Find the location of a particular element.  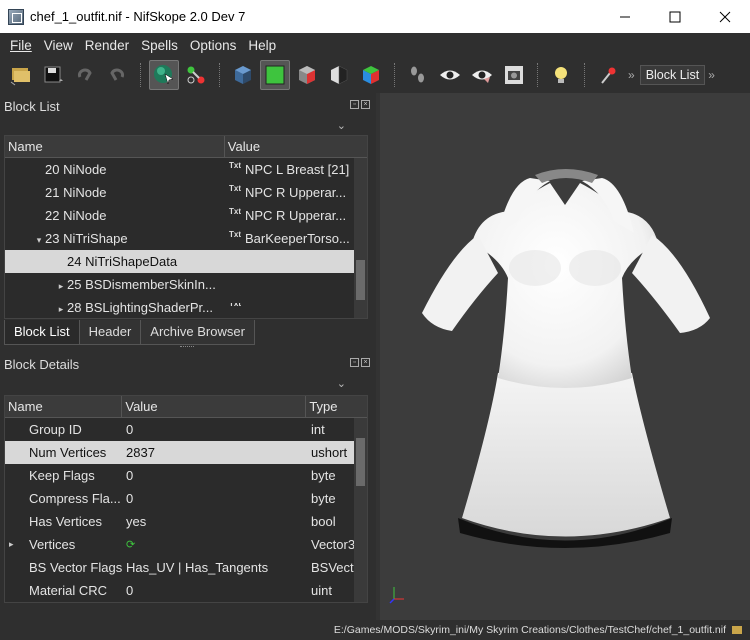

tab-block-list: Block List is located at coordinates (42, 332).